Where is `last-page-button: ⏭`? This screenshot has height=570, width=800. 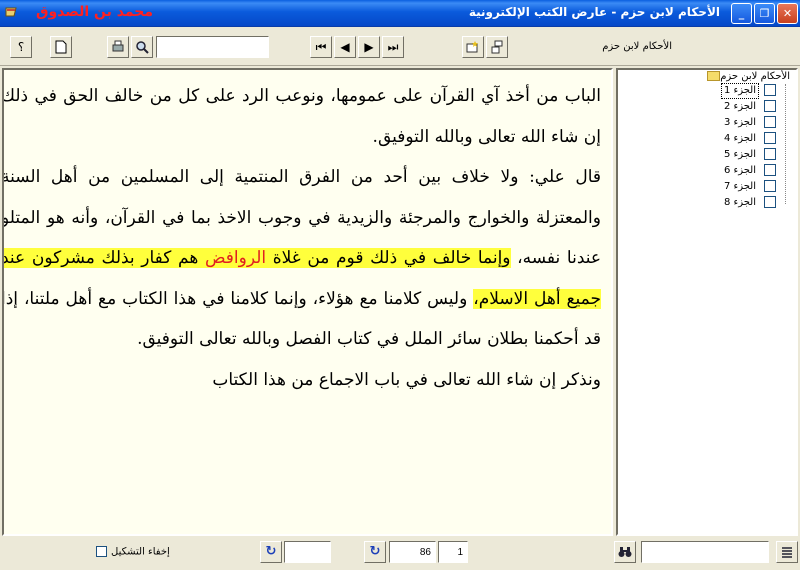 last-page-button: ⏭ is located at coordinates (393, 47).